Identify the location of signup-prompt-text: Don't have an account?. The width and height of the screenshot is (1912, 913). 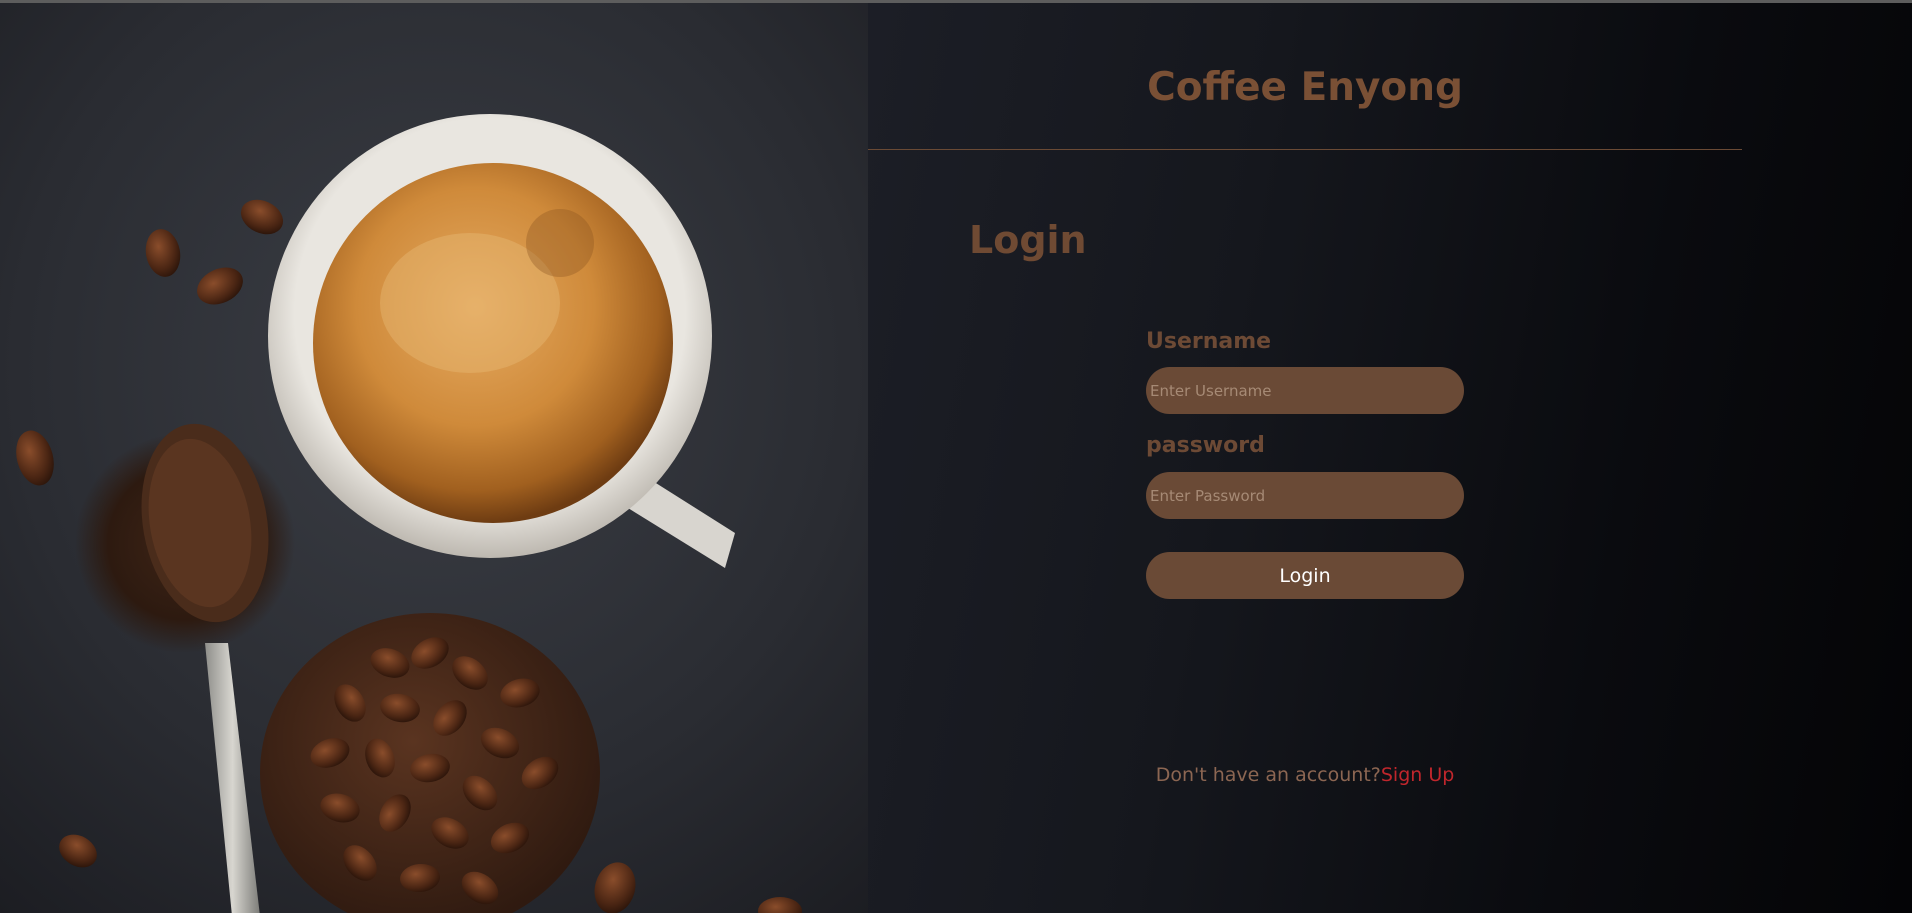
(1268, 775).